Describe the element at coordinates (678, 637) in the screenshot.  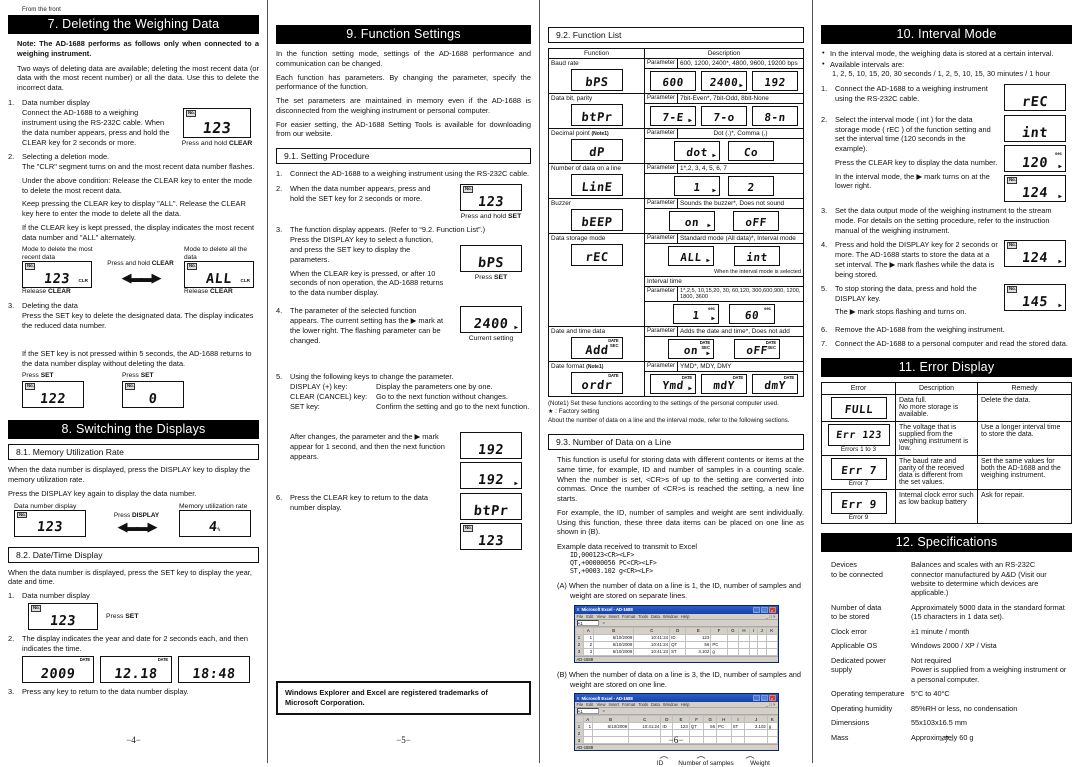
I see `cell: ID` at that location.